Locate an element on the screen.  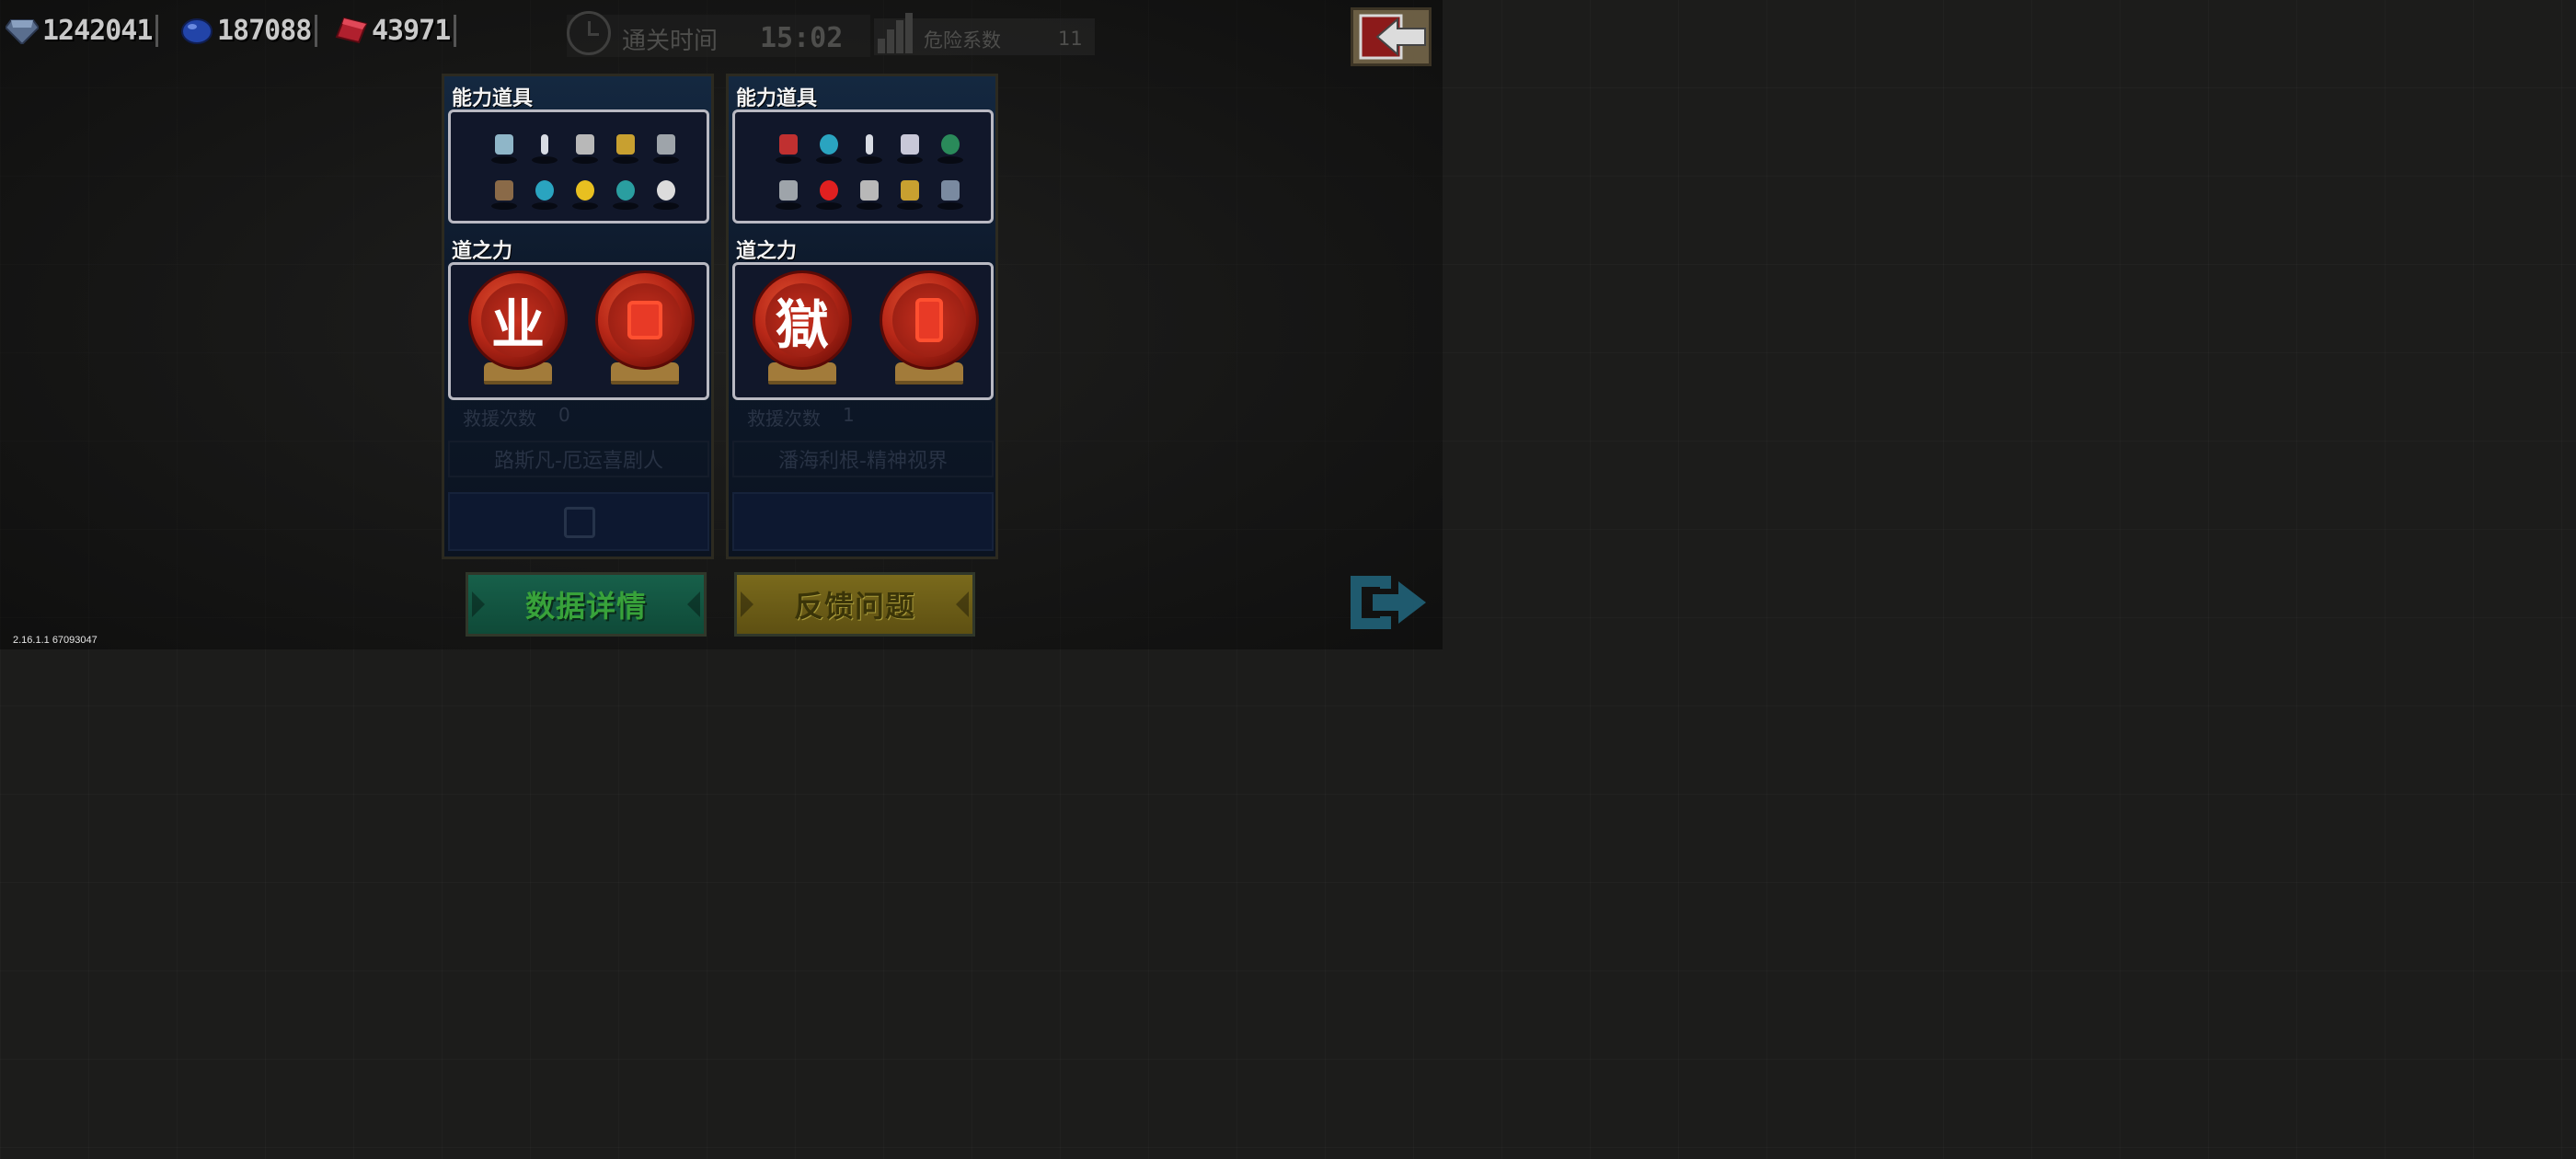
thumbs-up-icon is located at coordinates (579, 522).